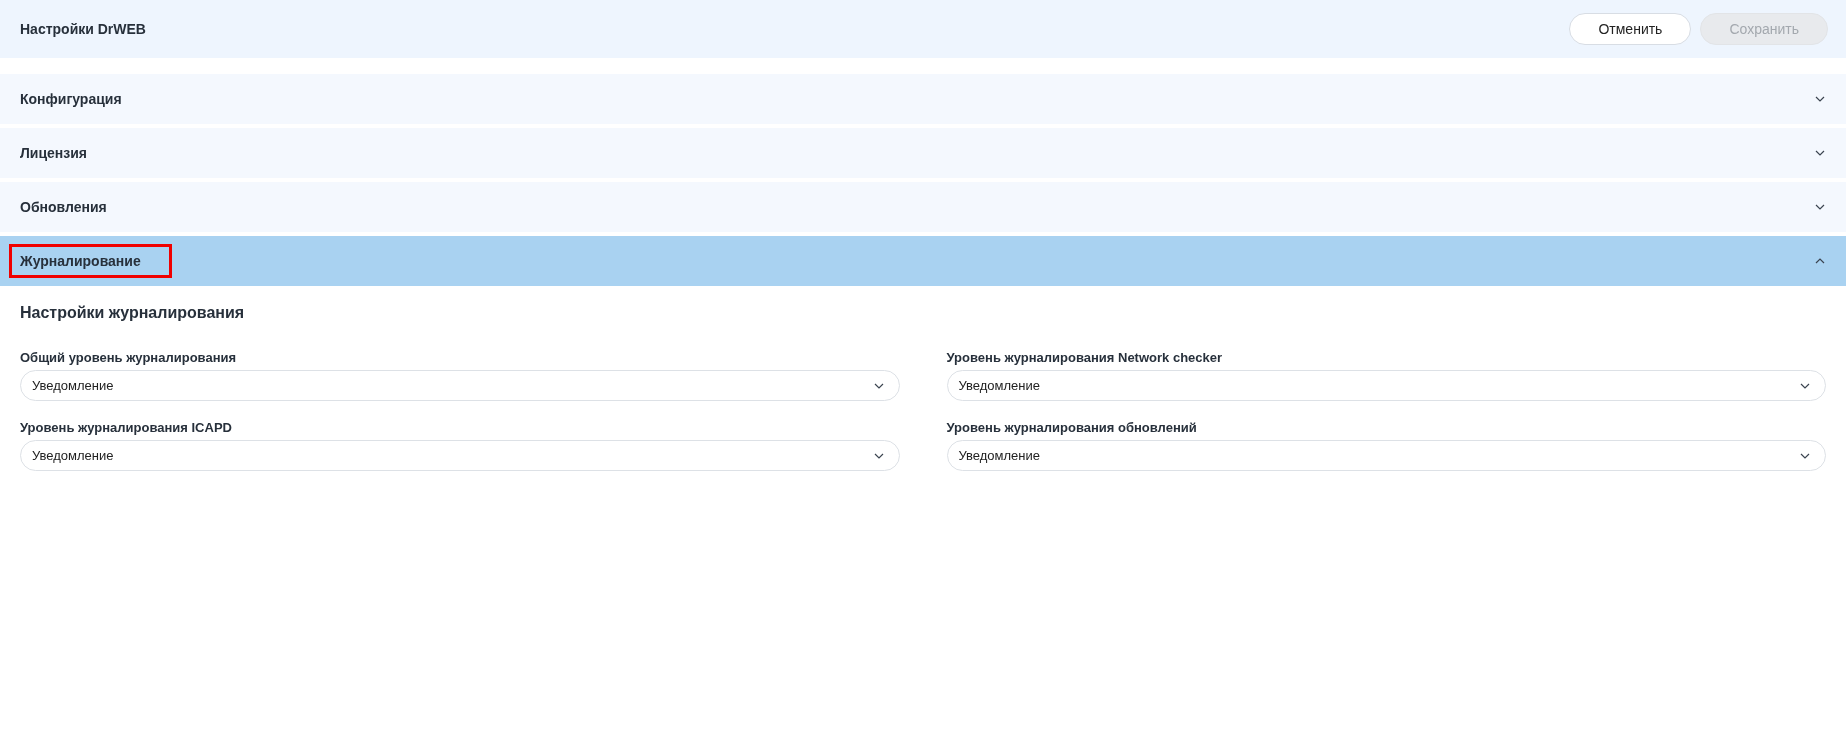  What do you see at coordinates (129, 357) in the screenshot?
I see `field-label: Общий уровень журналирования` at bounding box center [129, 357].